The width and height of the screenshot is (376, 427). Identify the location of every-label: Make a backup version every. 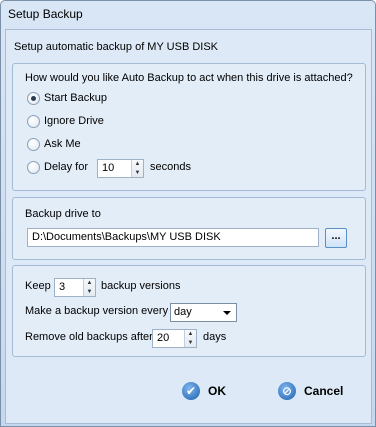
(97, 311).